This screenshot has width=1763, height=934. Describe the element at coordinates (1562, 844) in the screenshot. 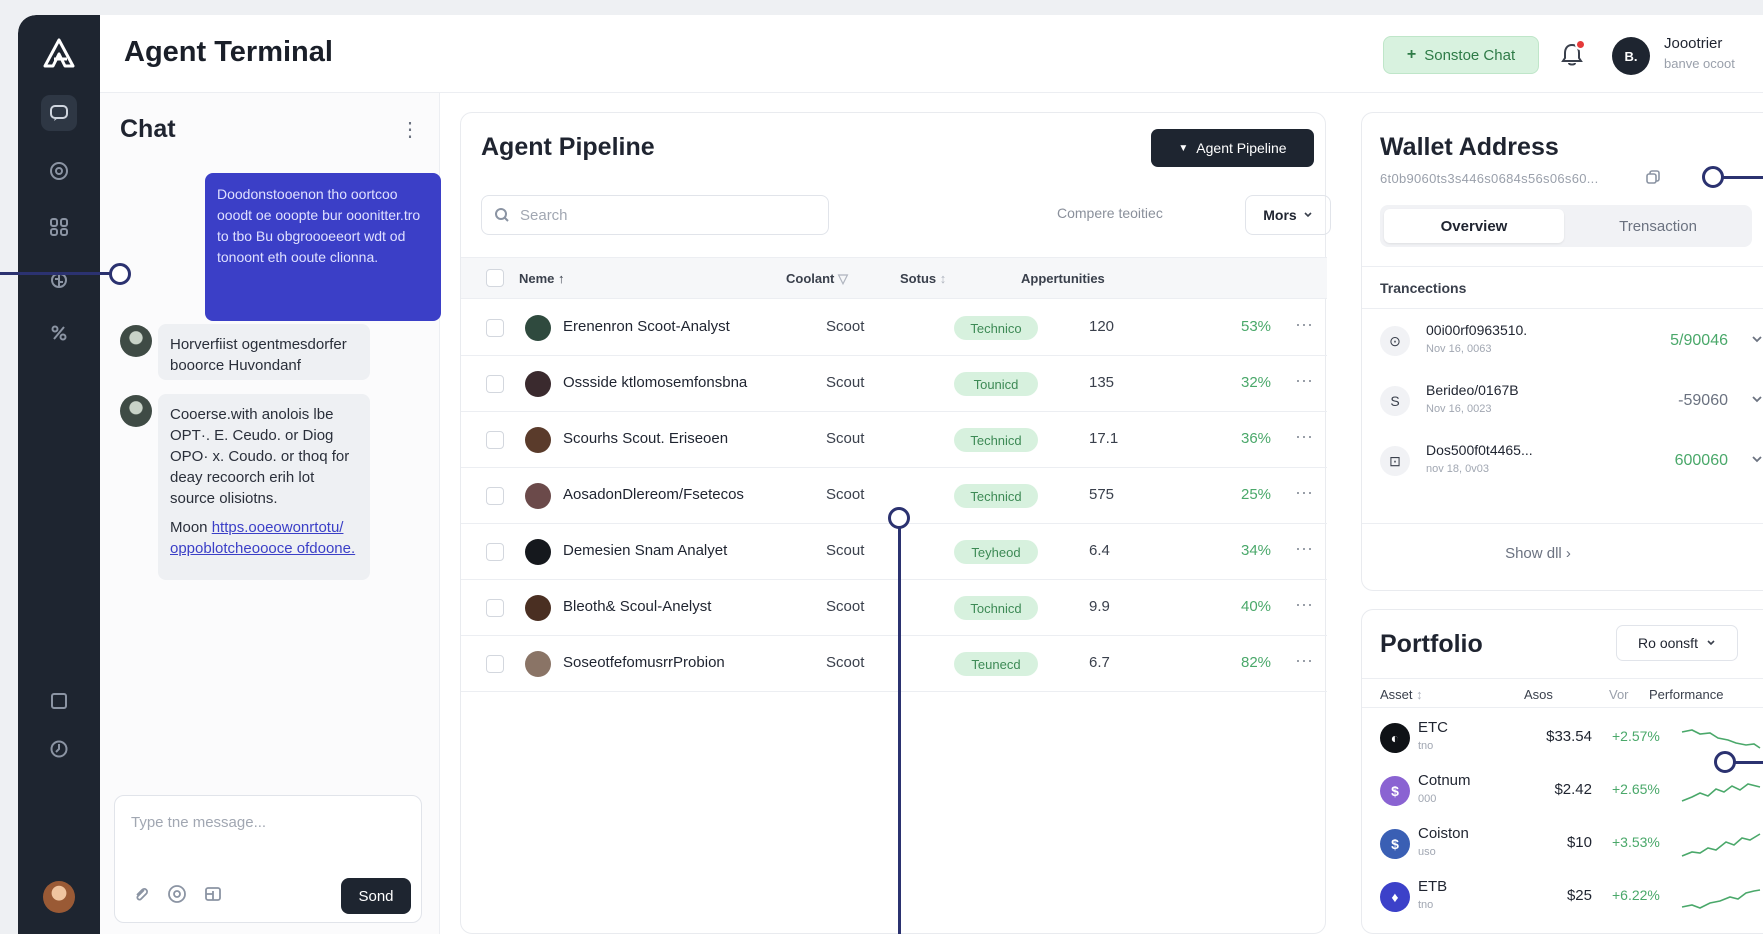

I see `asset-row: $ Coiston uso $10 +3.53%` at that location.